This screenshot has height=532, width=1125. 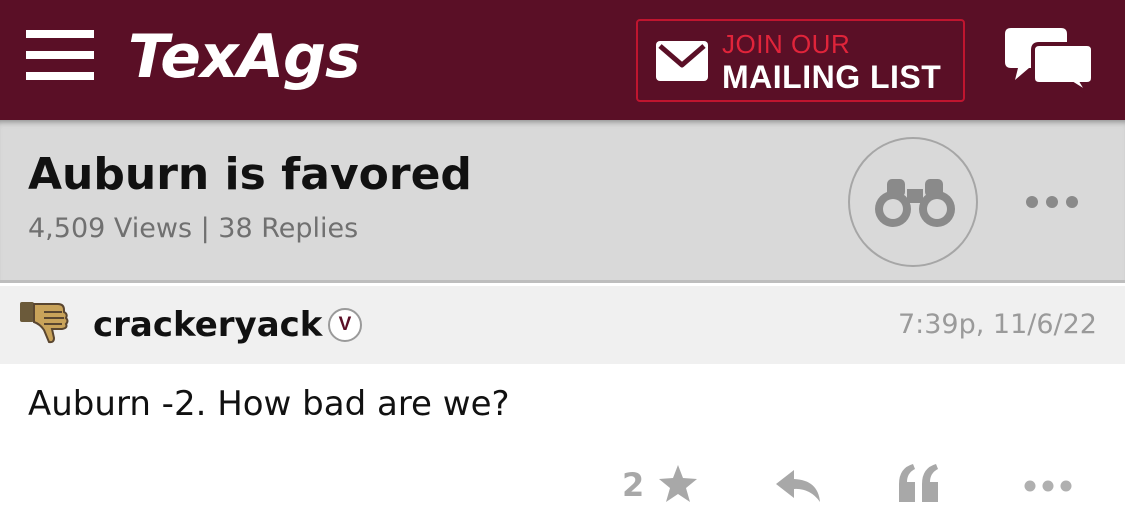 What do you see at coordinates (1050, 59) in the screenshot?
I see `chat-bubbles-icon` at bounding box center [1050, 59].